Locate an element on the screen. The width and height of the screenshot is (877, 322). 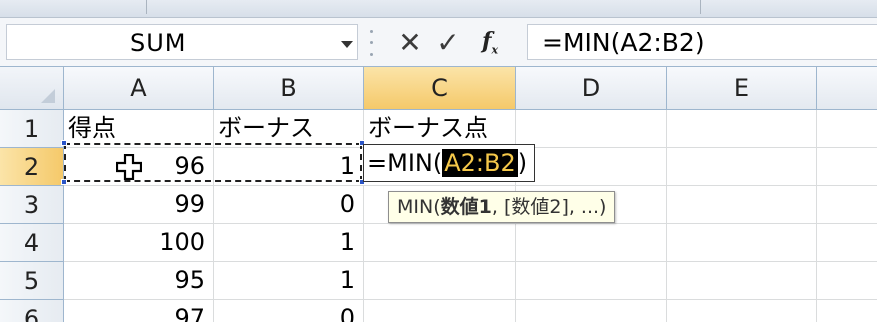
column-header-d: D is located at coordinates (591, 88).